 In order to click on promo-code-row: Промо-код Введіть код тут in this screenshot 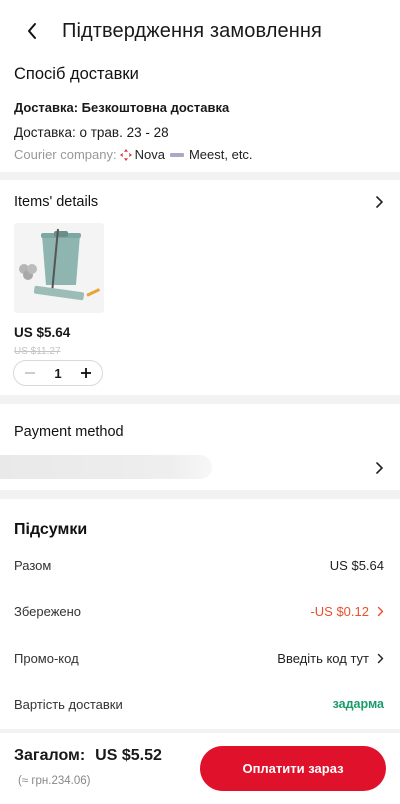, I will do `click(199, 658)`.